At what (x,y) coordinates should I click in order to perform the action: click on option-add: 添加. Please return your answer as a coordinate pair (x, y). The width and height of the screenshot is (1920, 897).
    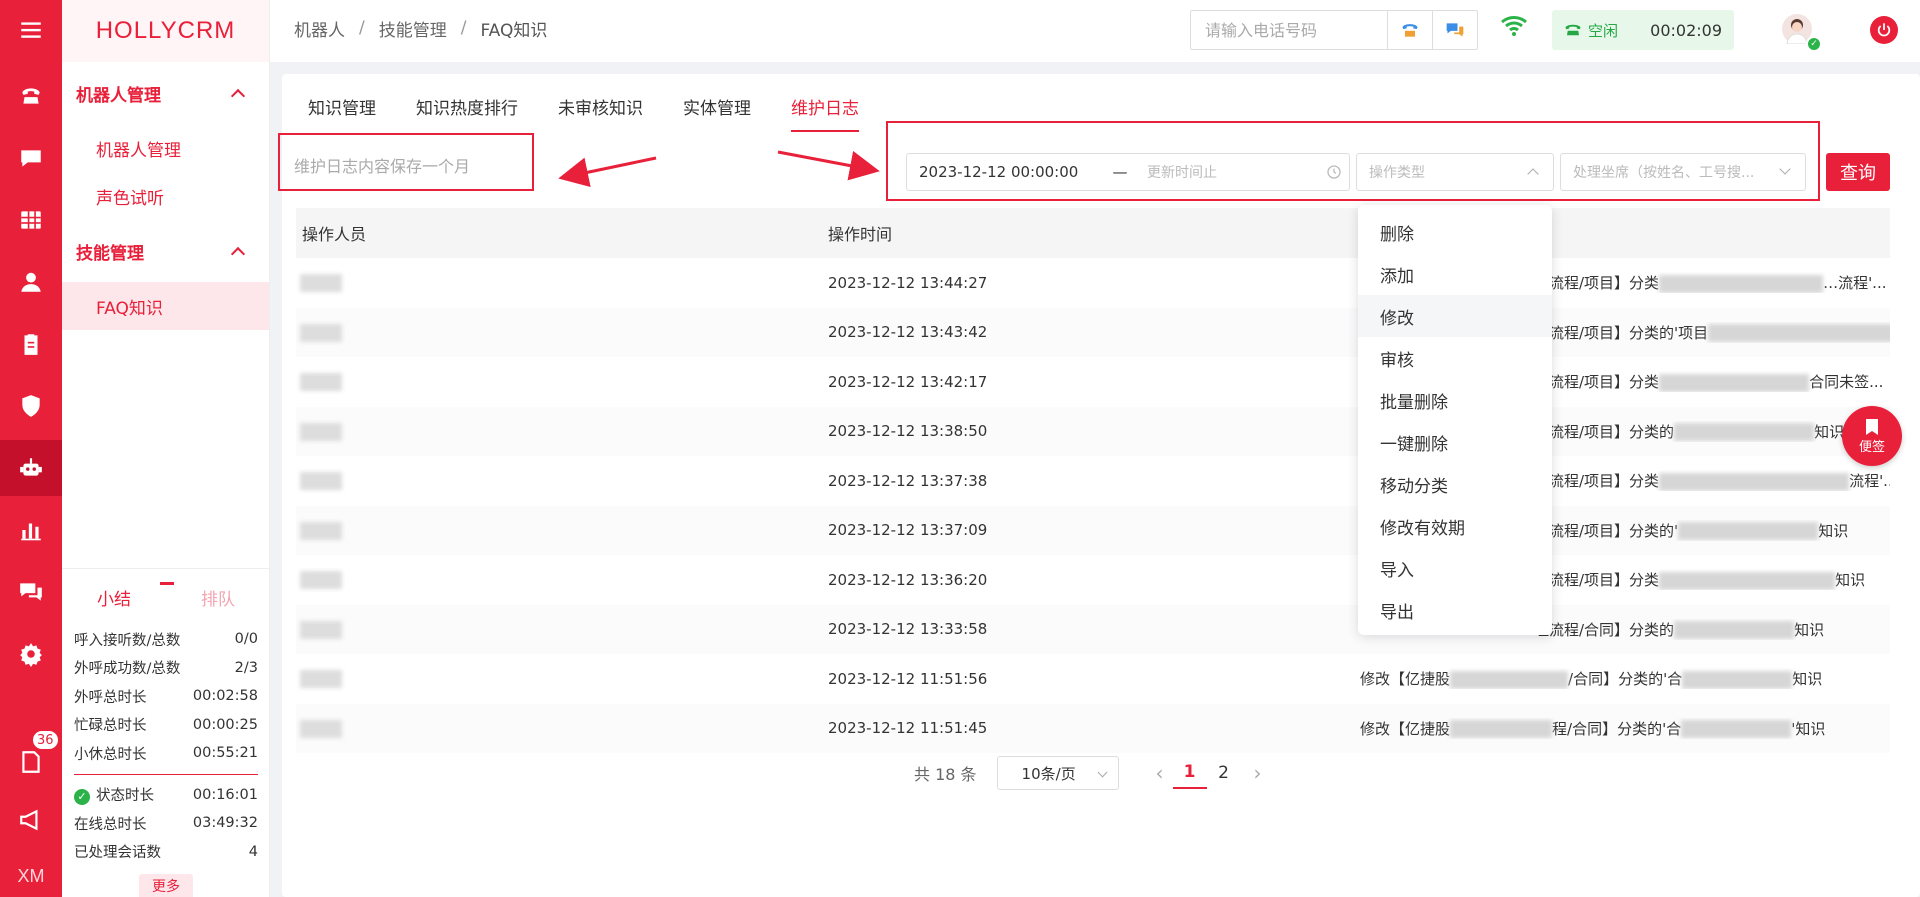
    Looking at the image, I should click on (1455, 274).